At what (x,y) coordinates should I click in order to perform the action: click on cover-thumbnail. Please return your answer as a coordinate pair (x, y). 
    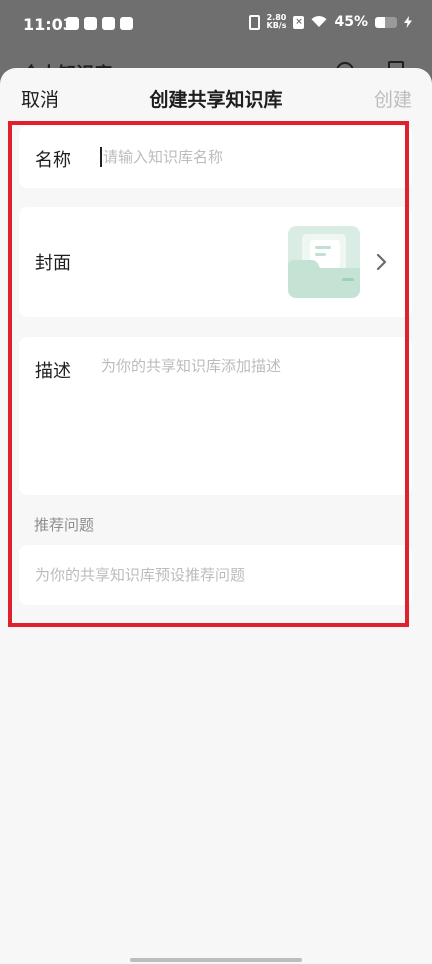
    Looking at the image, I should click on (324, 262).